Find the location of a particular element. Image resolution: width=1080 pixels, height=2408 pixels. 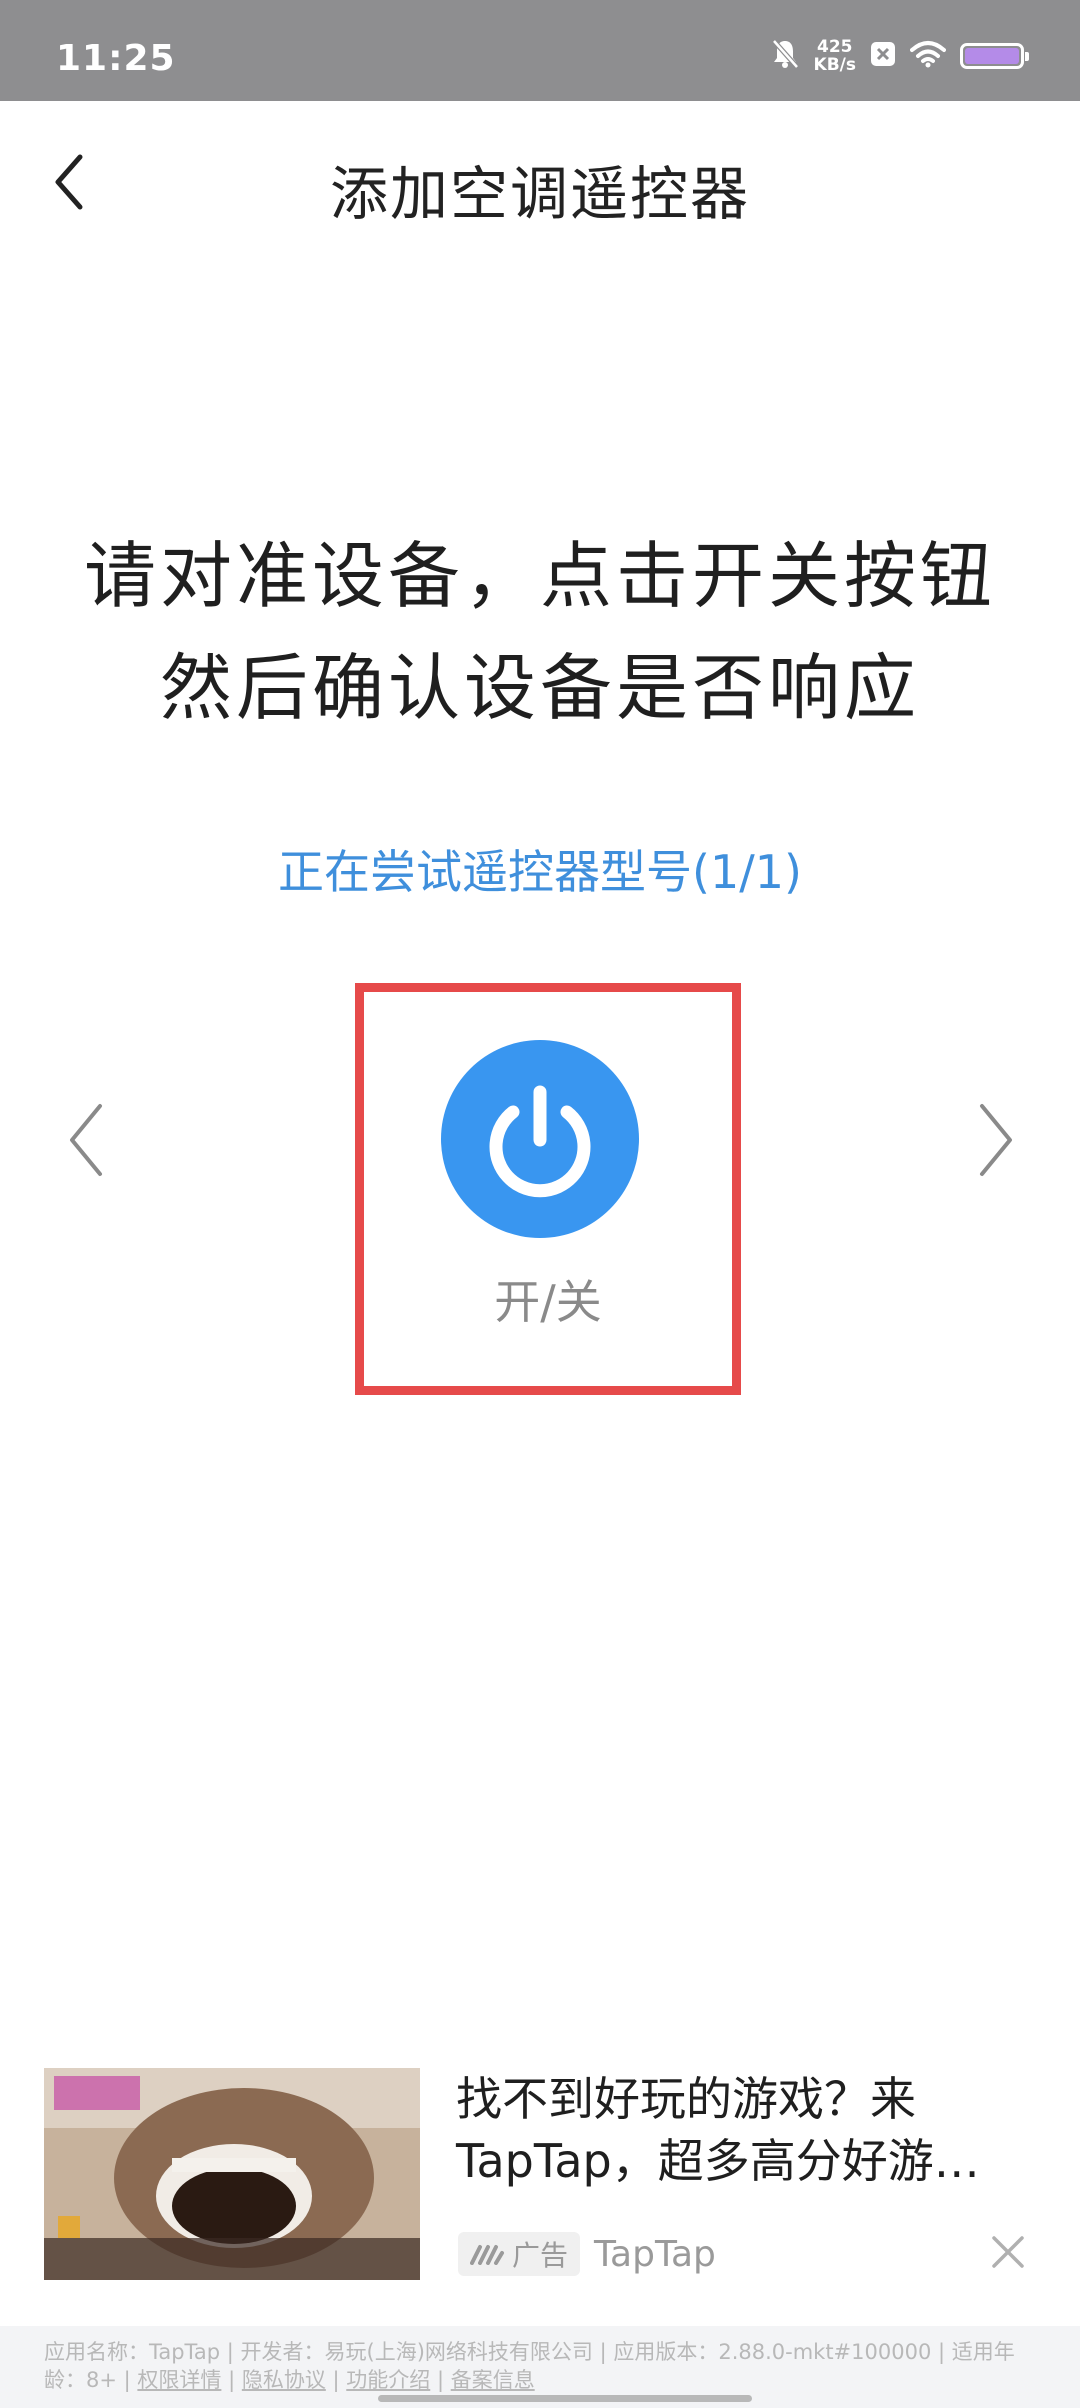

chevron-right-icon is located at coordinates (996, 1140).